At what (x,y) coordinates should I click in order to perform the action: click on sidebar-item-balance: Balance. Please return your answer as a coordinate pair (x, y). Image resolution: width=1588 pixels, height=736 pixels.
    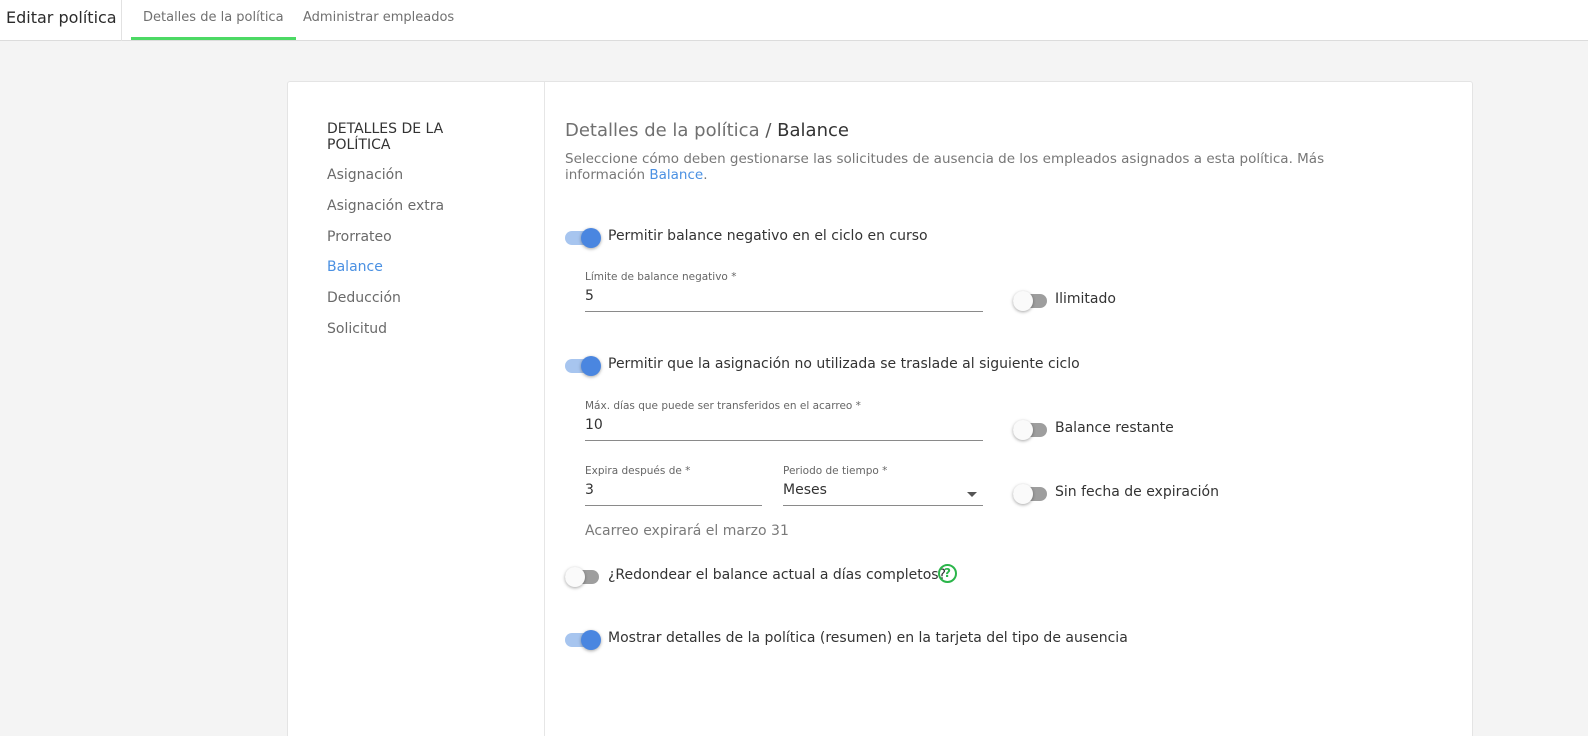
    Looking at the image, I should click on (355, 267).